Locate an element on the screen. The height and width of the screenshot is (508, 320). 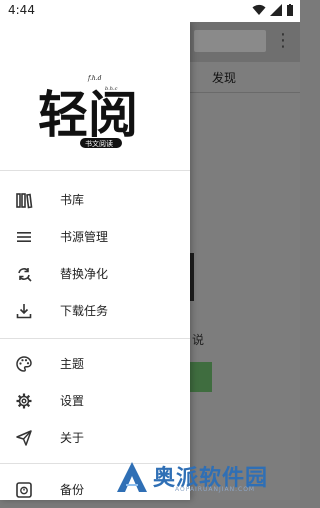
app-logo: f.h.d b.h.c 轻阅 书文阅读 is located at coordinates (88, 111).